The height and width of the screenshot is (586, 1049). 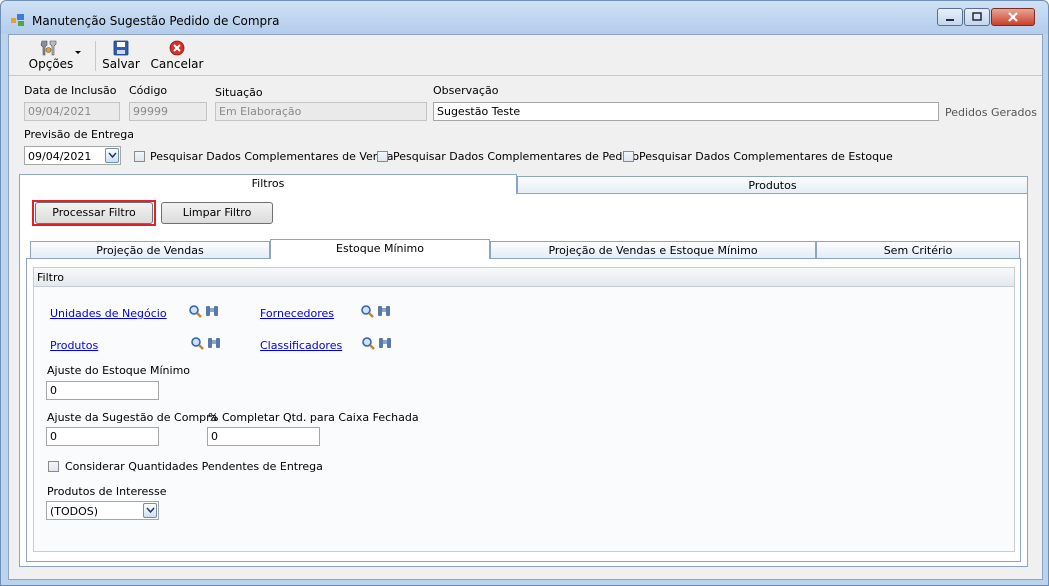 I want to click on filtro-group-header: Filtro, so click(x=524, y=277).